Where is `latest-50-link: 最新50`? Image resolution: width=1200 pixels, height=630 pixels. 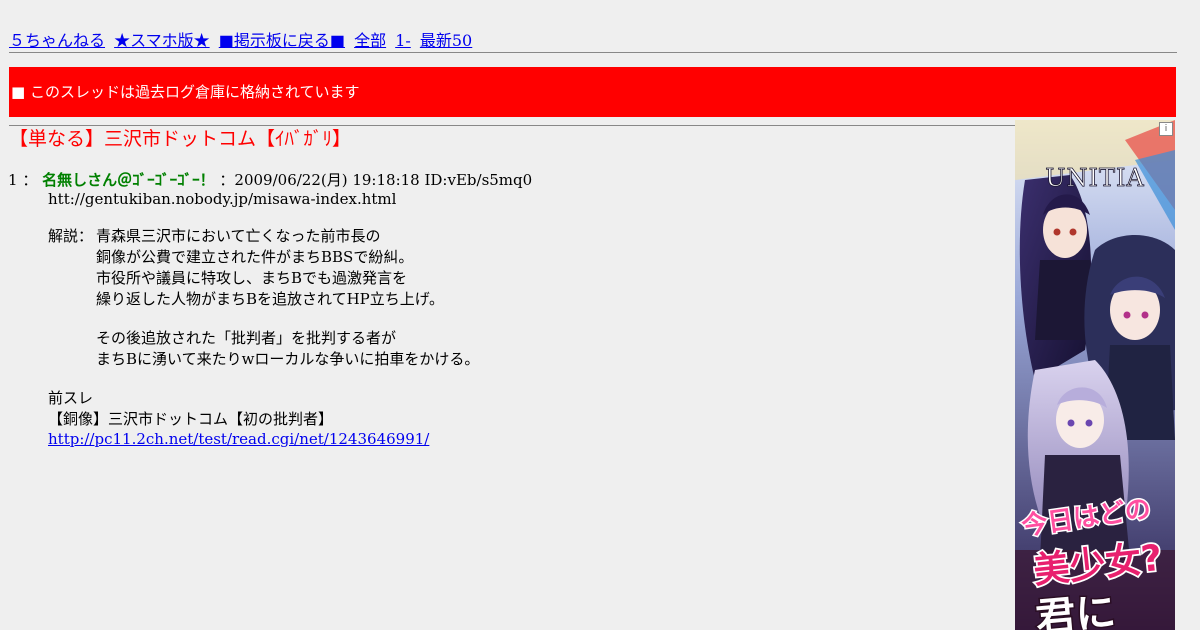 latest-50-link: 最新50 is located at coordinates (446, 40).